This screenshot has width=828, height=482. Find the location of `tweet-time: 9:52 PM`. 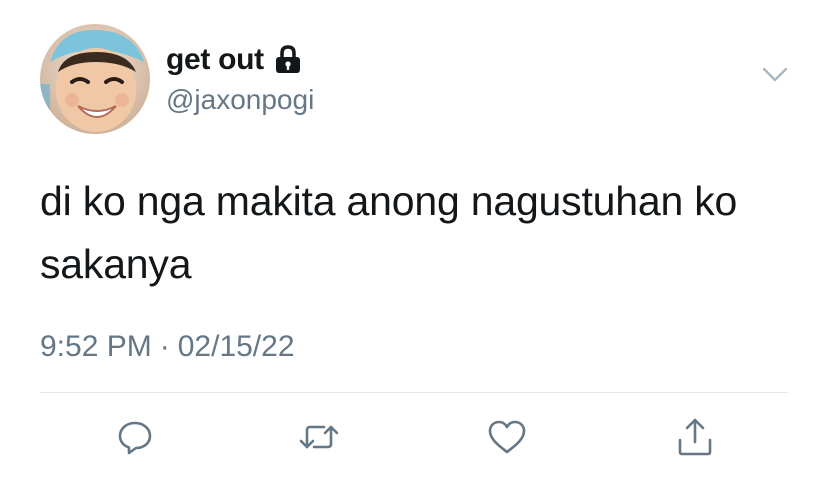

tweet-time: 9:52 PM is located at coordinates (96, 346).